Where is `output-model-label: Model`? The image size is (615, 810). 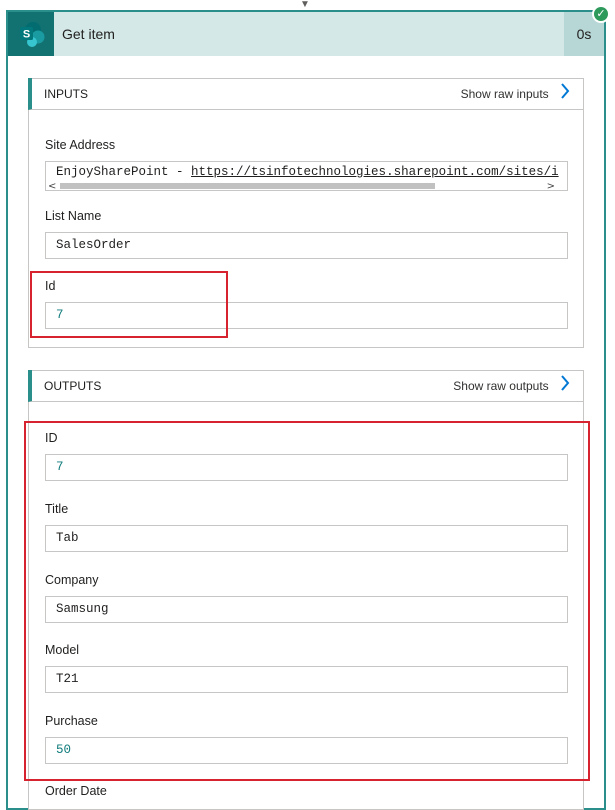 output-model-label: Model is located at coordinates (62, 650).